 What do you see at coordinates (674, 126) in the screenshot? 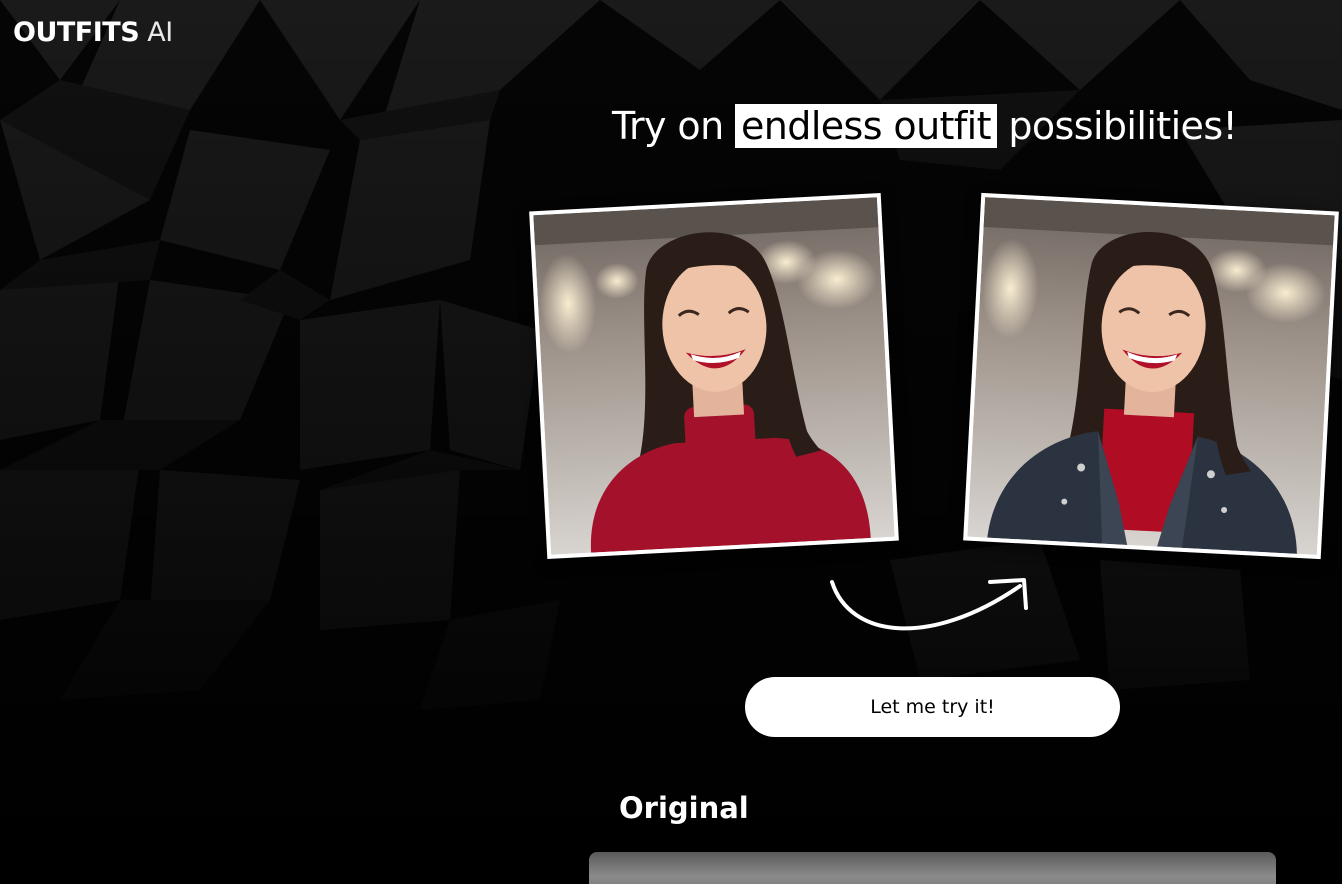
I see `headline-before: Try on` at bounding box center [674, 126].